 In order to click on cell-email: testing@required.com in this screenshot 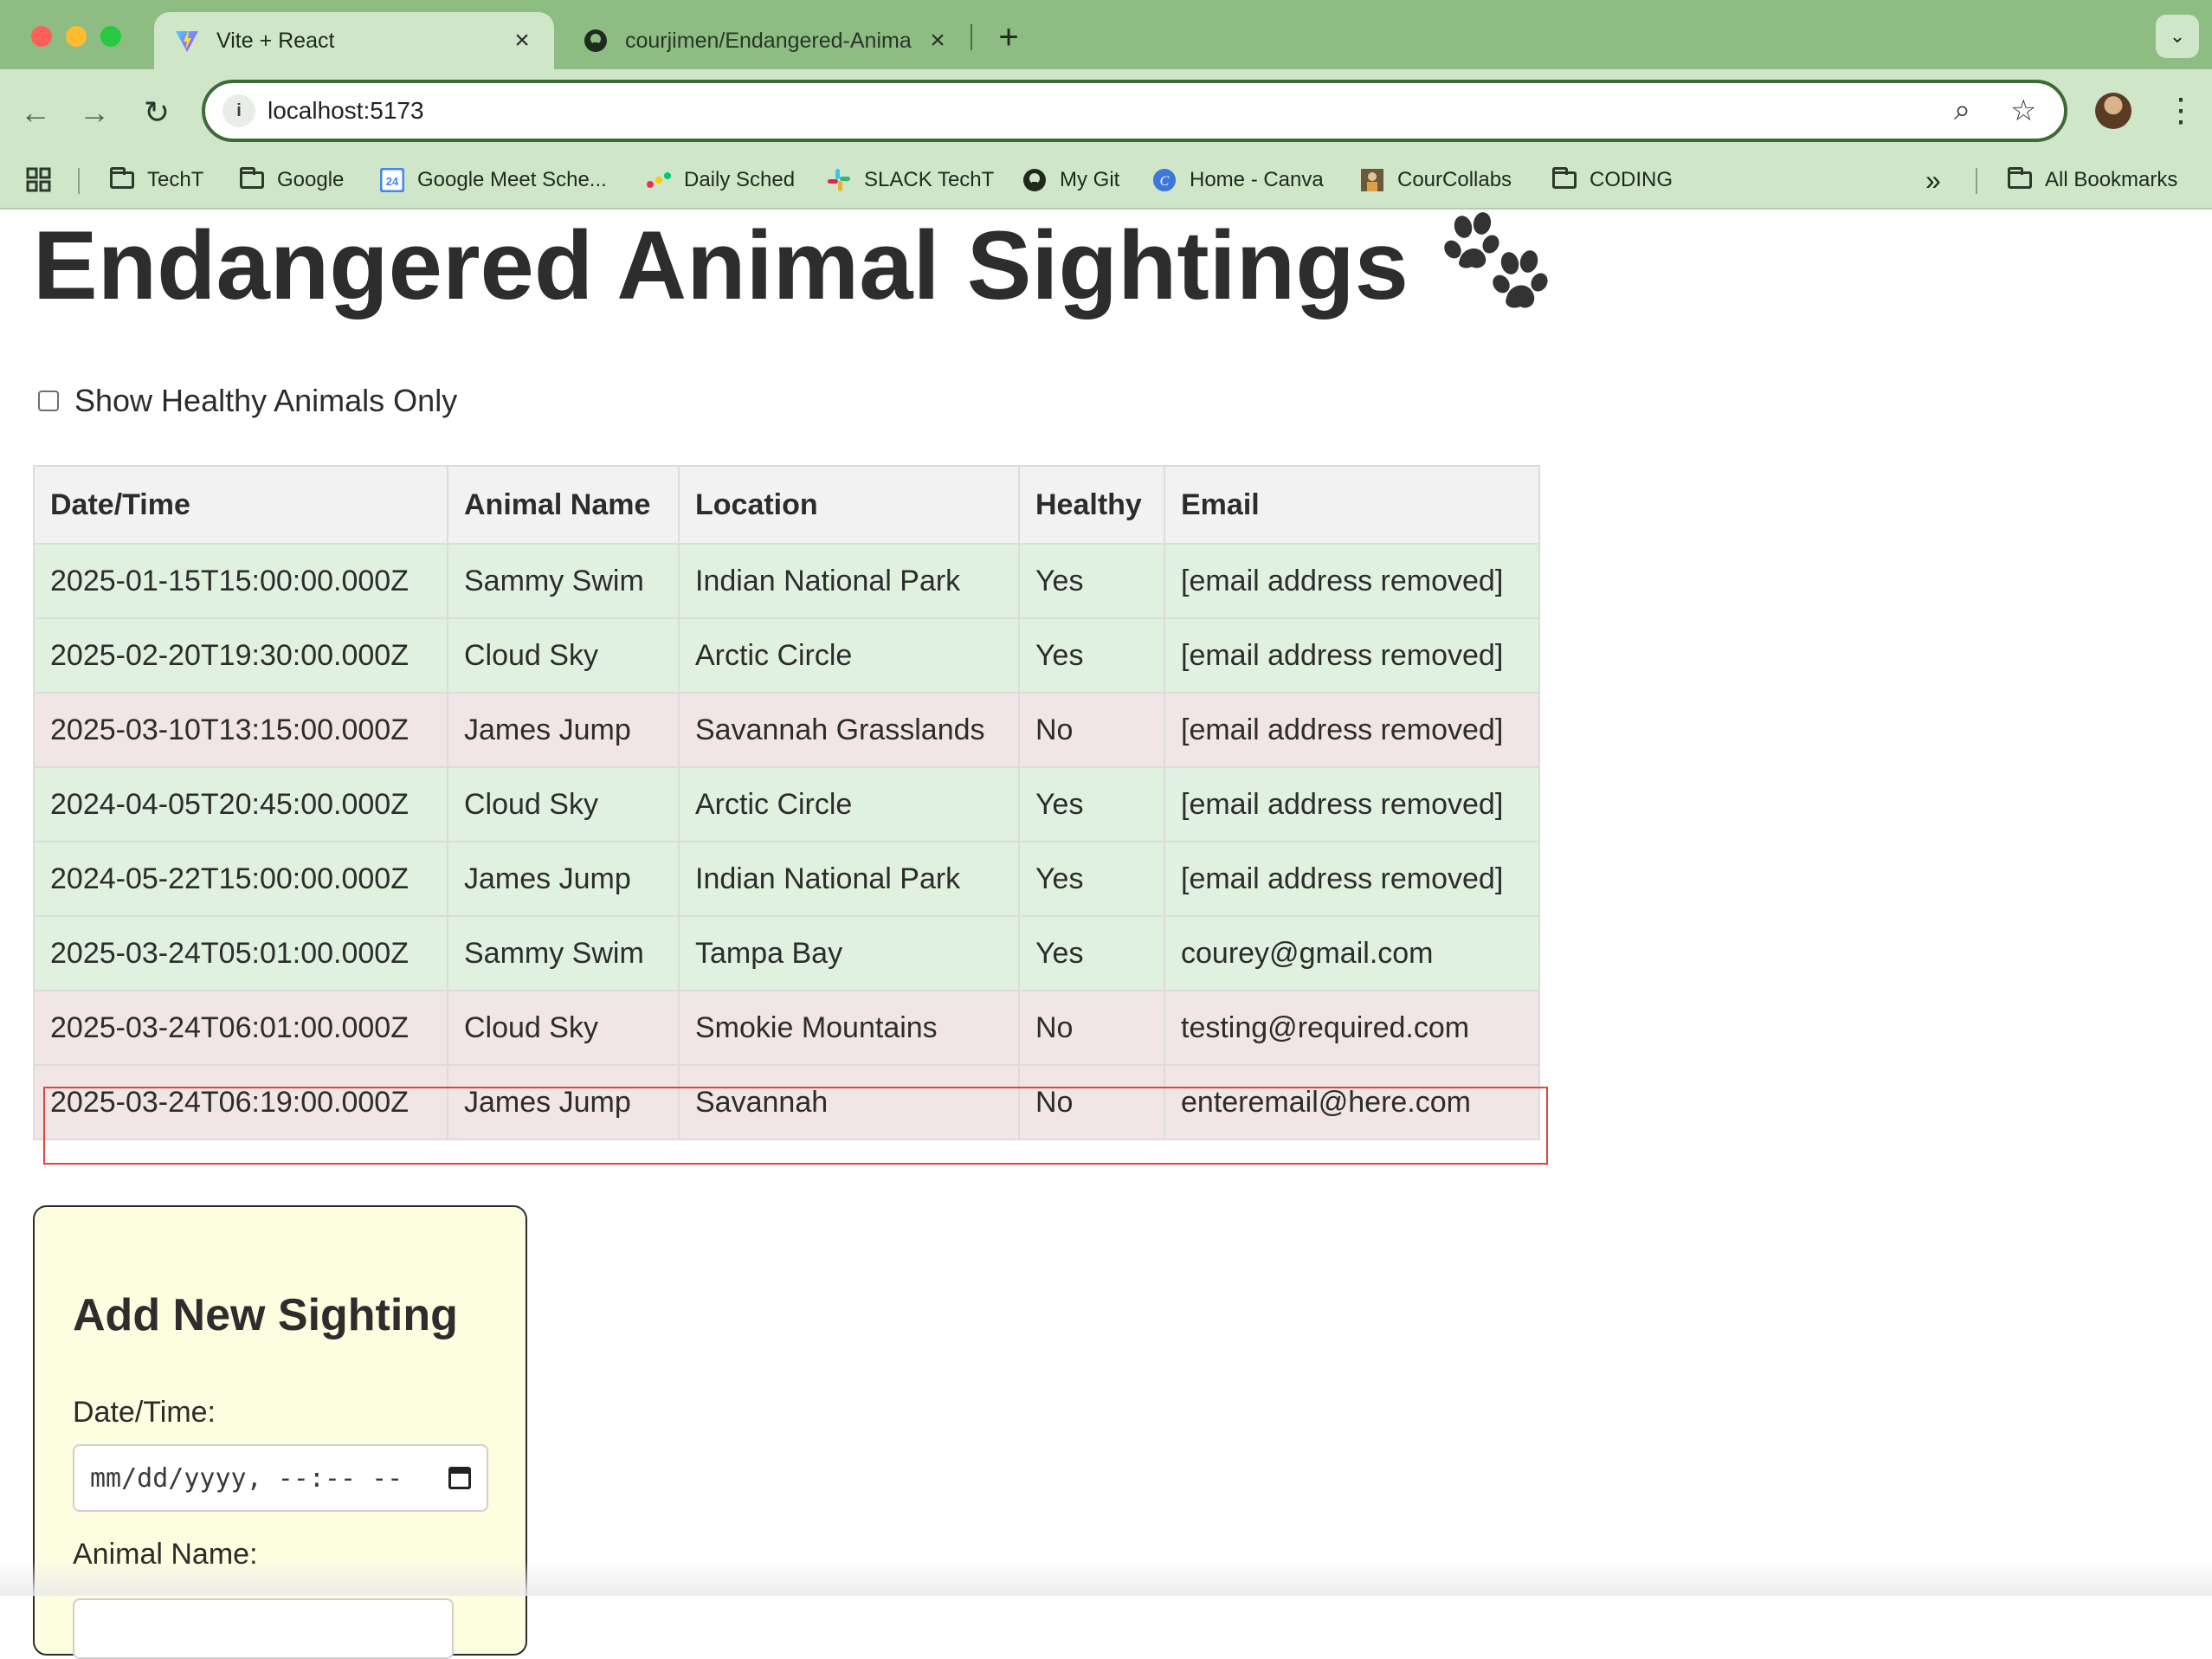, I will do `click(1352, 1028)`.